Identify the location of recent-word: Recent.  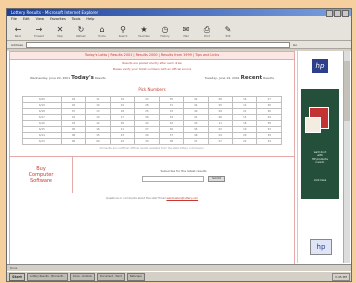
(251, 78).